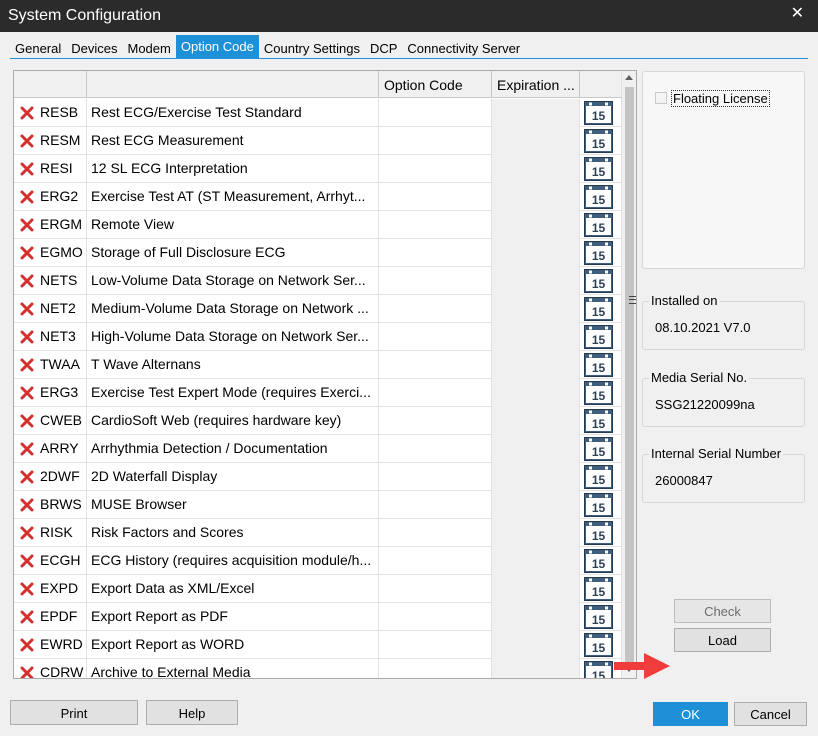  What do you see at coordinates (149, 48) in the screenshot?
I see `tab-modem: Modem` at bounding box center [149, 48].